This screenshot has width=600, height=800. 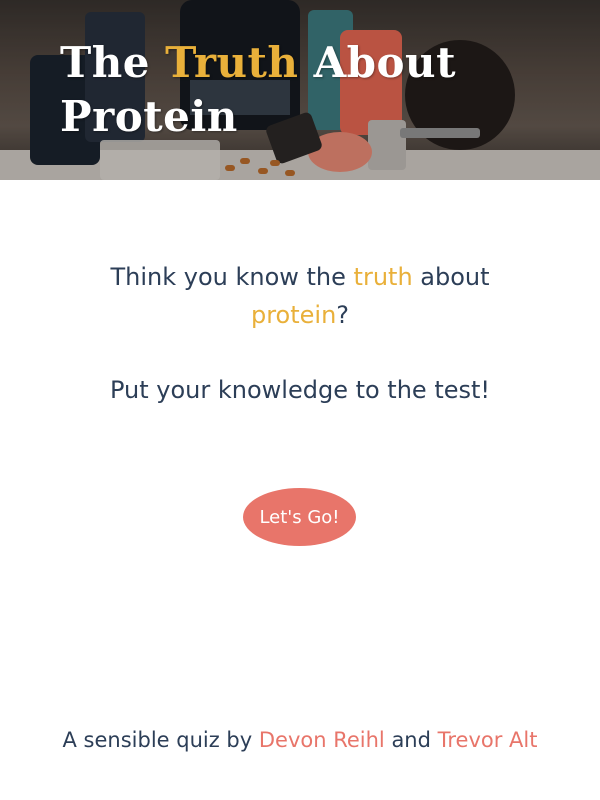 I want to click on intro-accent-protein: protein, so click(x=293, y=315).